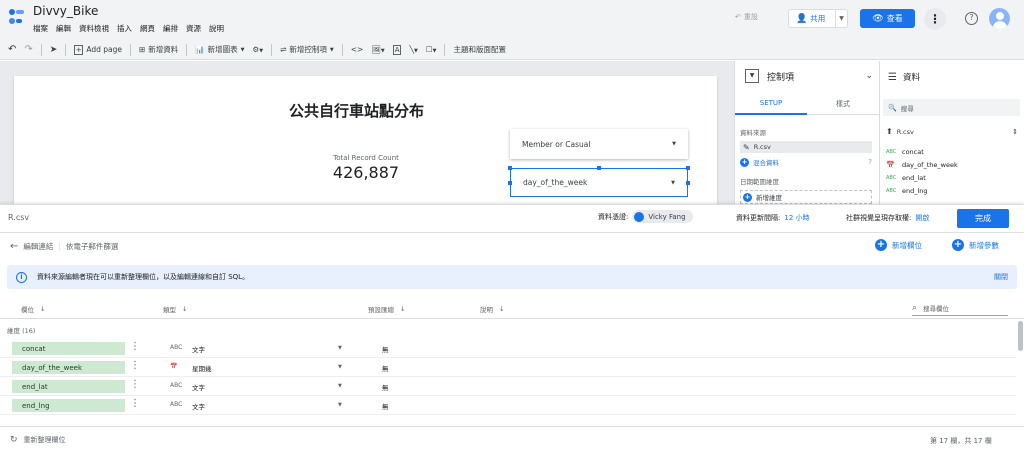 The width and height of the screenshot is (1024, 455). I want to click on day-dropdown-control: day_of_the_week ▼, so click(599, 182).